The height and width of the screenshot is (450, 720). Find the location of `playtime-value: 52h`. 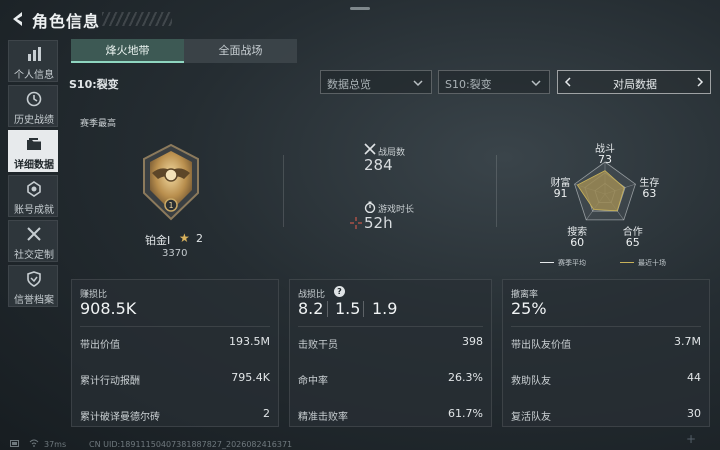

playtime-value: 52h is located at coordinates (378, 223).